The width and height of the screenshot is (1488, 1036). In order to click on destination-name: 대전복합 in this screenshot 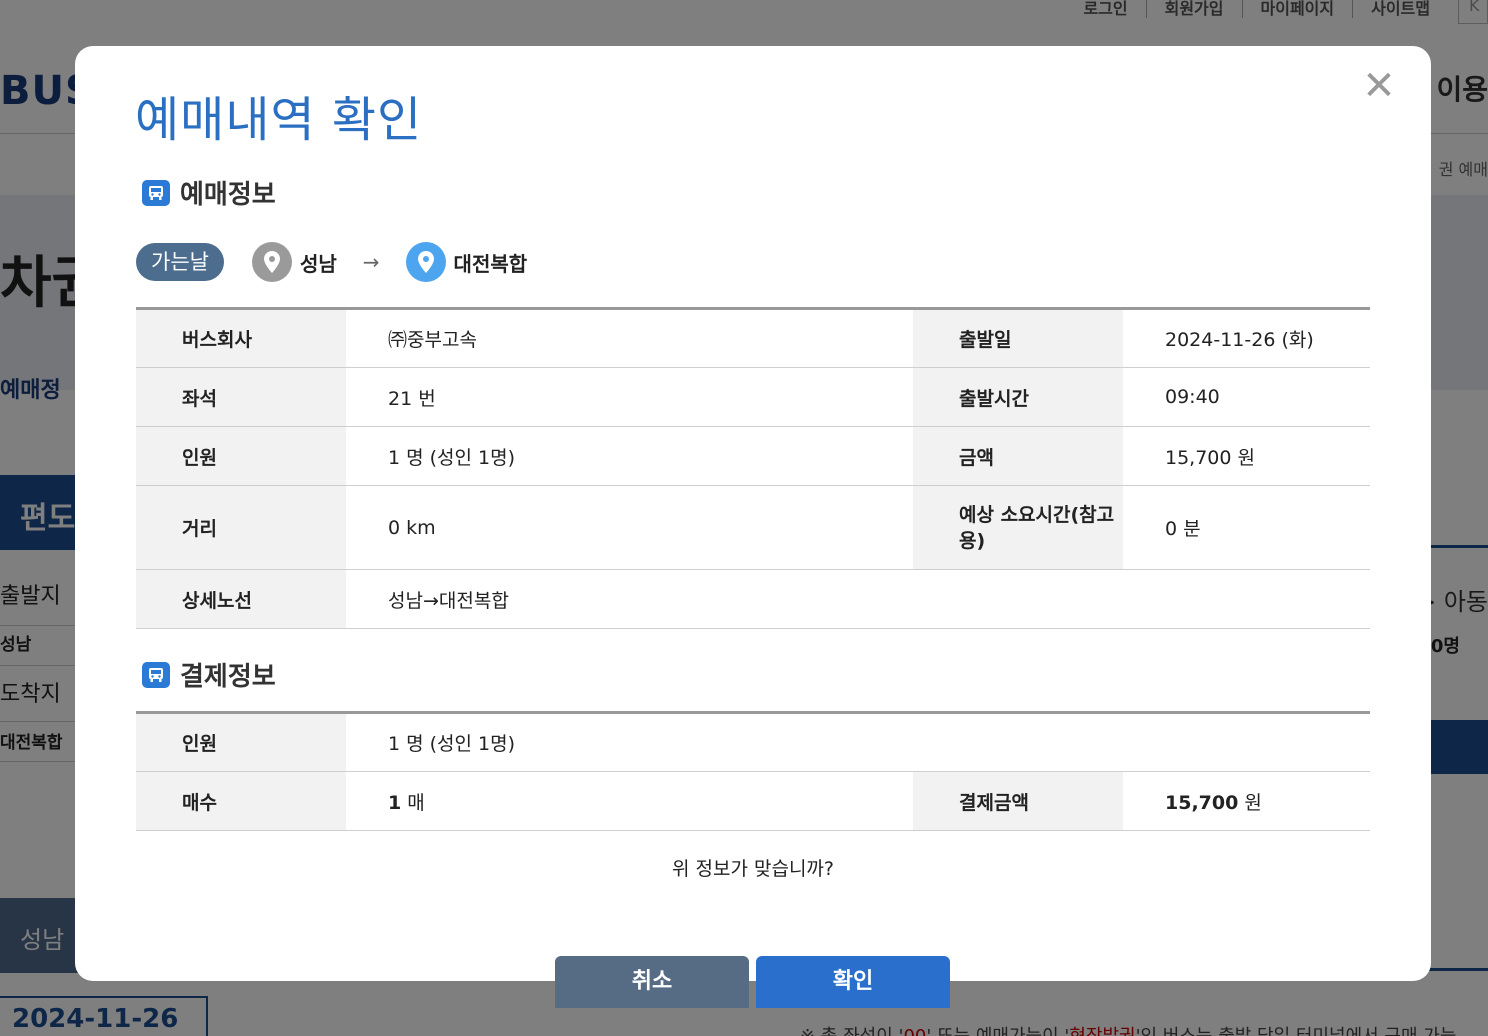, I will do `click(490, 263)`.